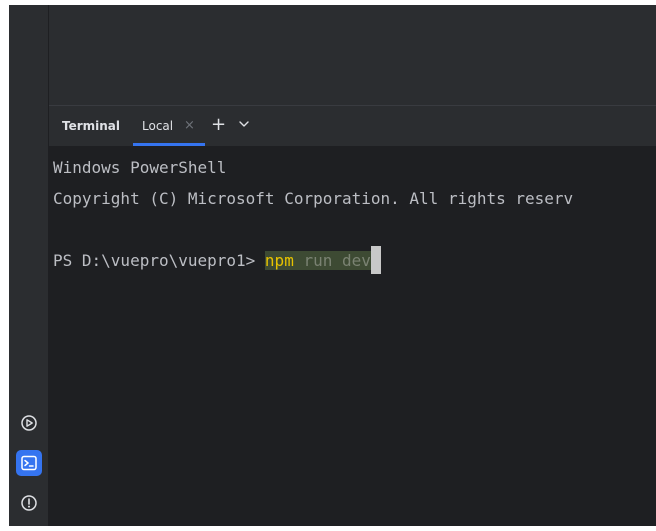  I want to click on problems-icon, so click(29, 503).